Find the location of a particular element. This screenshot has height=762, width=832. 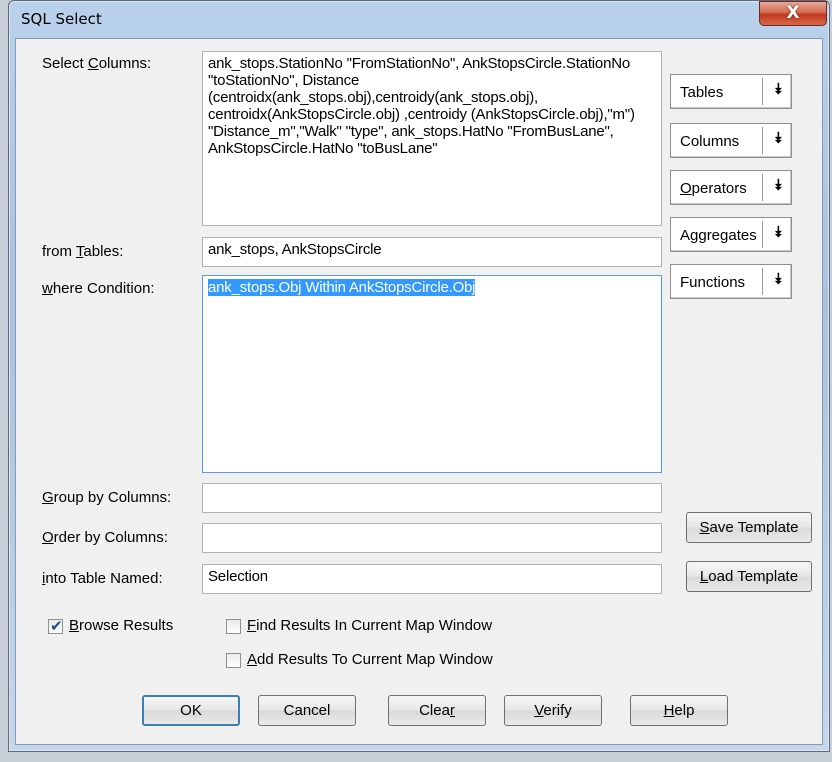

clear-button: Clear is located at coordinates (437, 710).